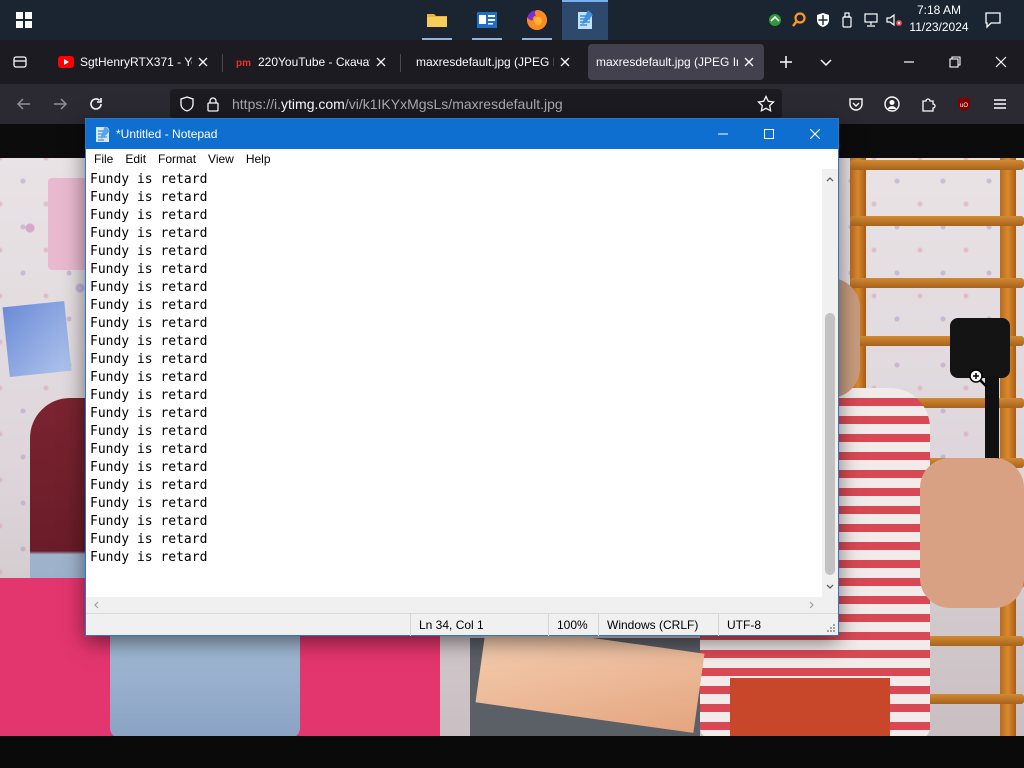 Image resolution: width=1024 pixels, height=768 pixels. What do you see at coordinates (258, 159) in the screenshot?
I see `menu-help: Help` at bounding box center [258, 159].